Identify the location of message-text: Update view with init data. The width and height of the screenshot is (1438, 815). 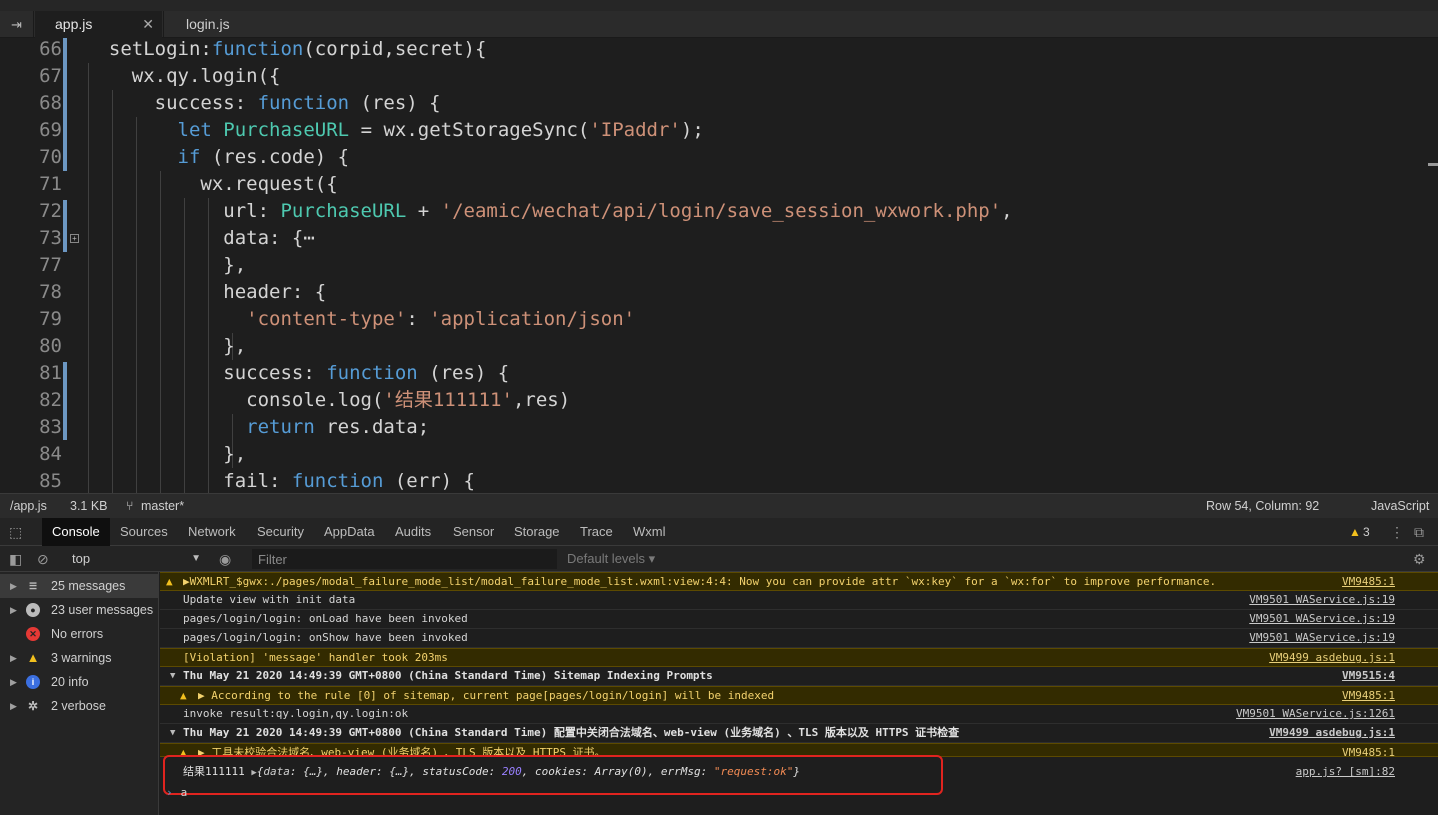
(269, 599).